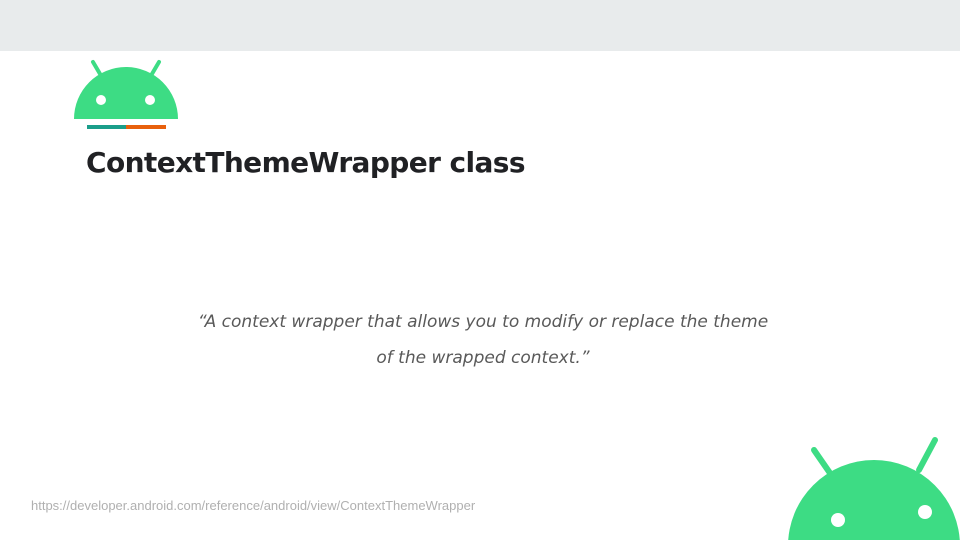  I want to click on slide-title: ContextThemeWrapper class, so click(305, 162).